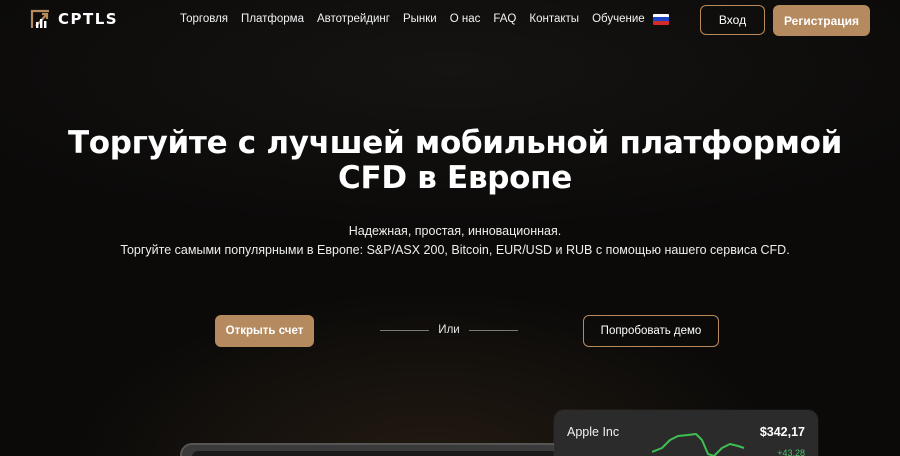 This screenshot has height=456, width=900. Describe the element at coordinates (455, 231) in the screenshot. I see `hero-subtitle-line-1: Надежная, простая, инновационная.` at that location.